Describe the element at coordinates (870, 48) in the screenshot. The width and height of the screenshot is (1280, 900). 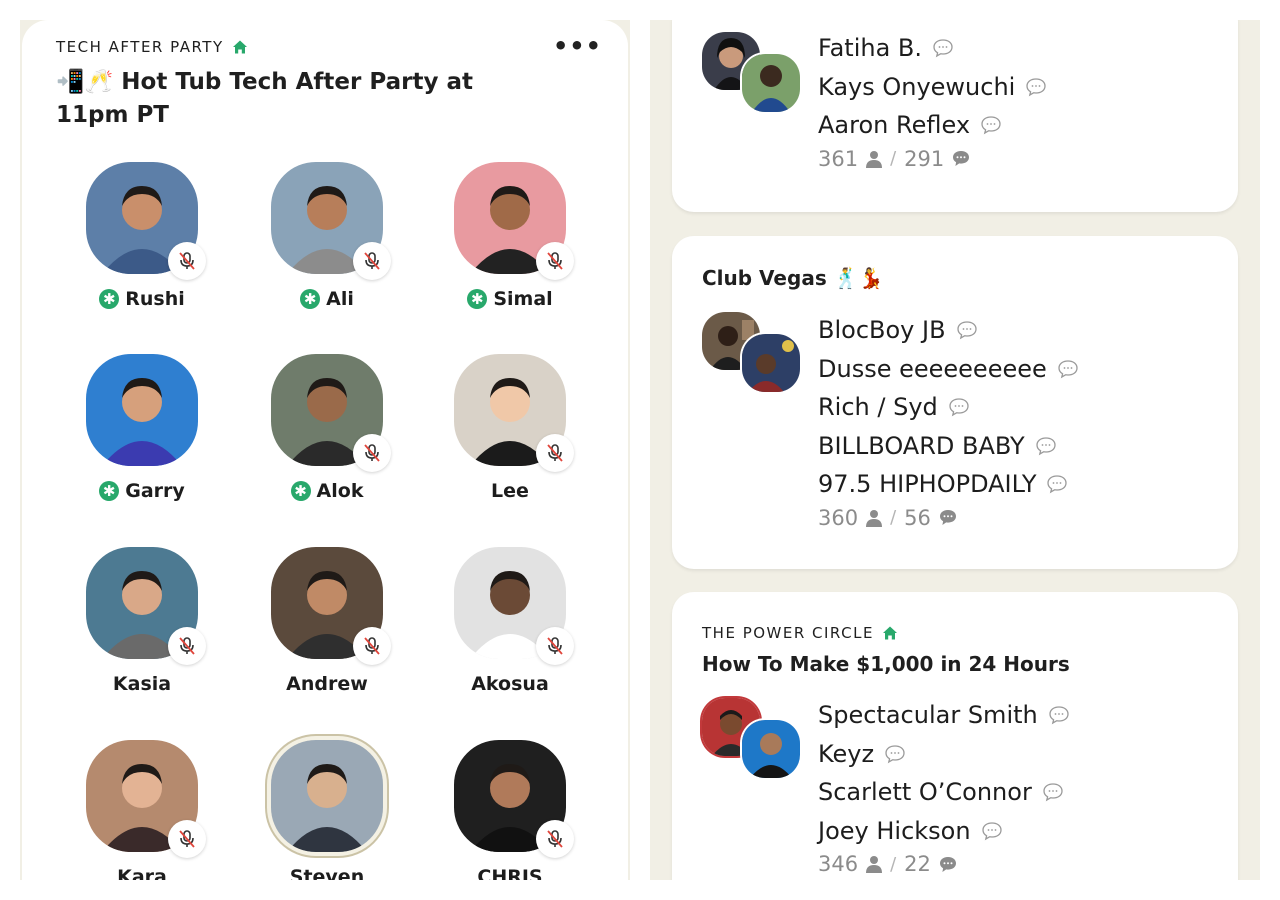
I see `room-member-name: Fatiha B.` at that location.